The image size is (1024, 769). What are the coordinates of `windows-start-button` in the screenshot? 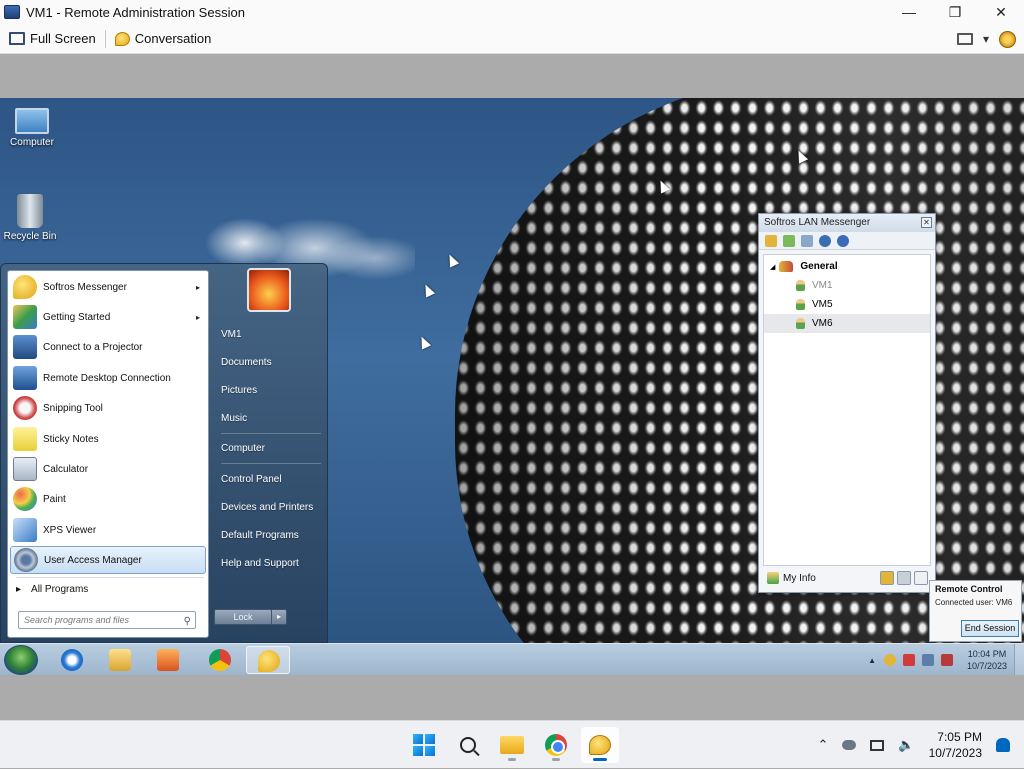 It's located at (424, 745).